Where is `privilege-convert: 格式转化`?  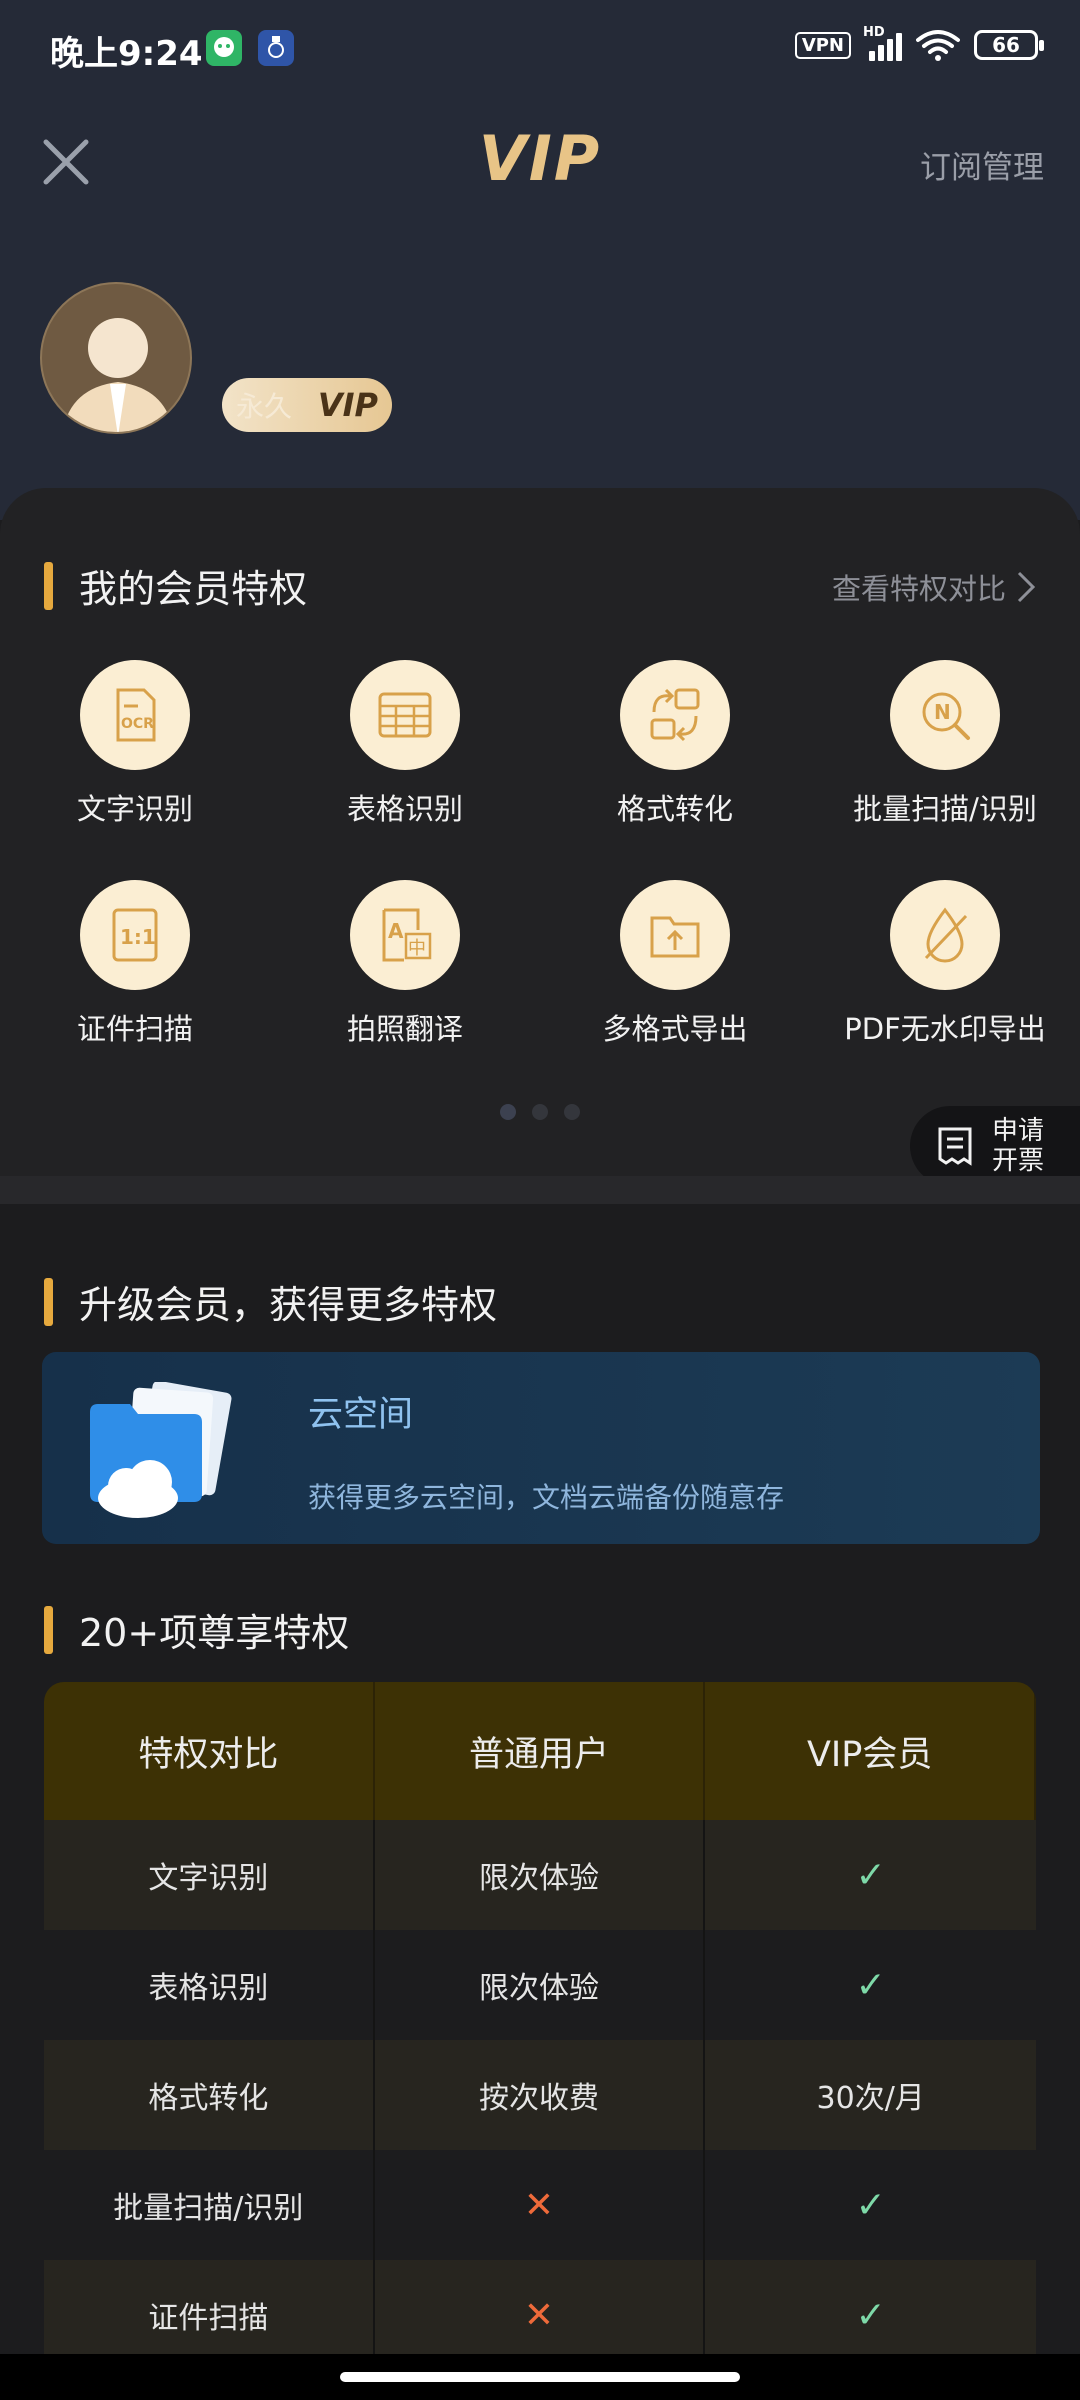
privilege-convert: 格式转化 is located at coordinates (675, 744).